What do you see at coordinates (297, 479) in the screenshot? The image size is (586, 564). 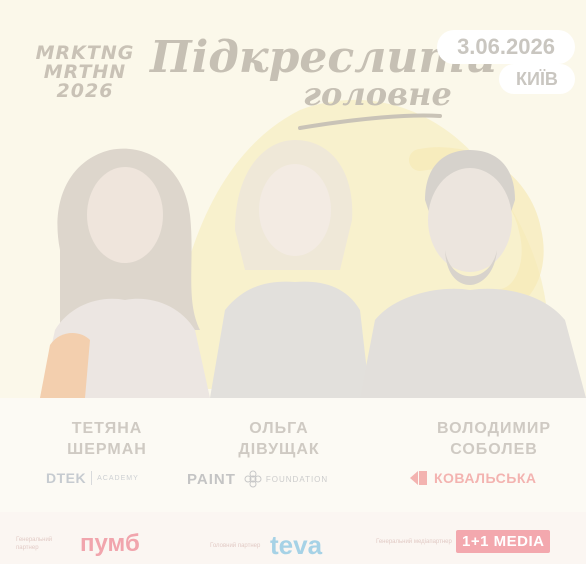 I see `foundation-logo-text: FOUNDATION` at bounding box center [297, 479].